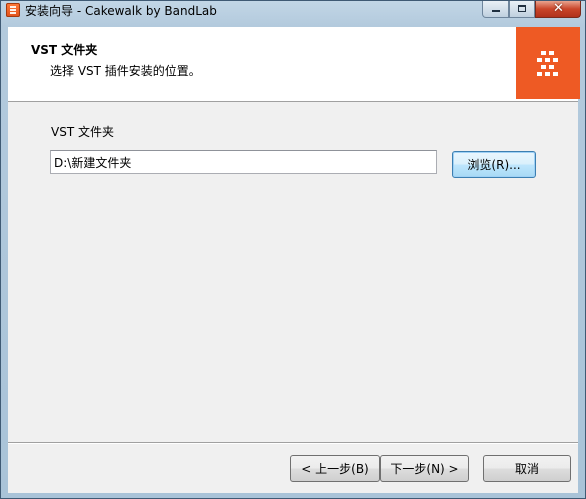 The height and width of the screenshot is (499, 586). Describe the element at coordinates (424, 468) in the screenshot. I see `next-button: 下一步(N) >` at that location.